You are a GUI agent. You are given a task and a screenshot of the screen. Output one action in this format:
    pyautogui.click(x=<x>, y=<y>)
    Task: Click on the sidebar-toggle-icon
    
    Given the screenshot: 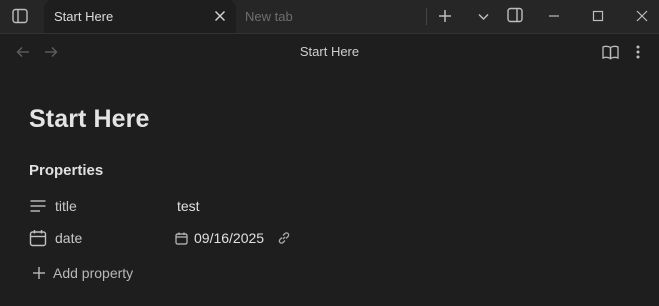 What is the action you would take?
    pyautogui.click(x=20, y=16)
    